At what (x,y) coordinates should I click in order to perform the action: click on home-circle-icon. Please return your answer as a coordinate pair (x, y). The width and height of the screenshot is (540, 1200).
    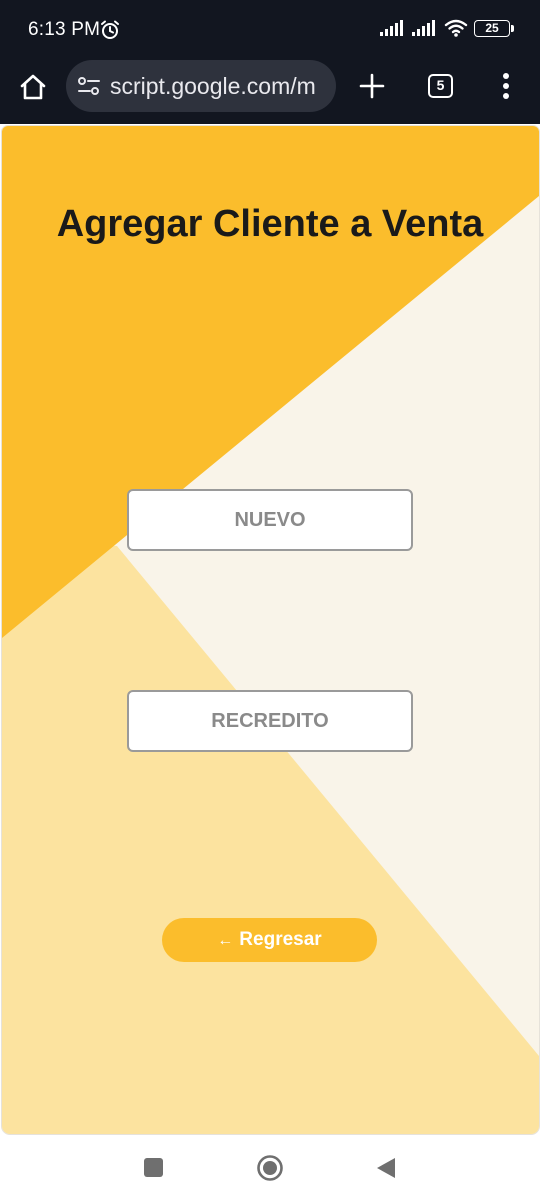
    Looking at the image, I should click on (270, 1168).